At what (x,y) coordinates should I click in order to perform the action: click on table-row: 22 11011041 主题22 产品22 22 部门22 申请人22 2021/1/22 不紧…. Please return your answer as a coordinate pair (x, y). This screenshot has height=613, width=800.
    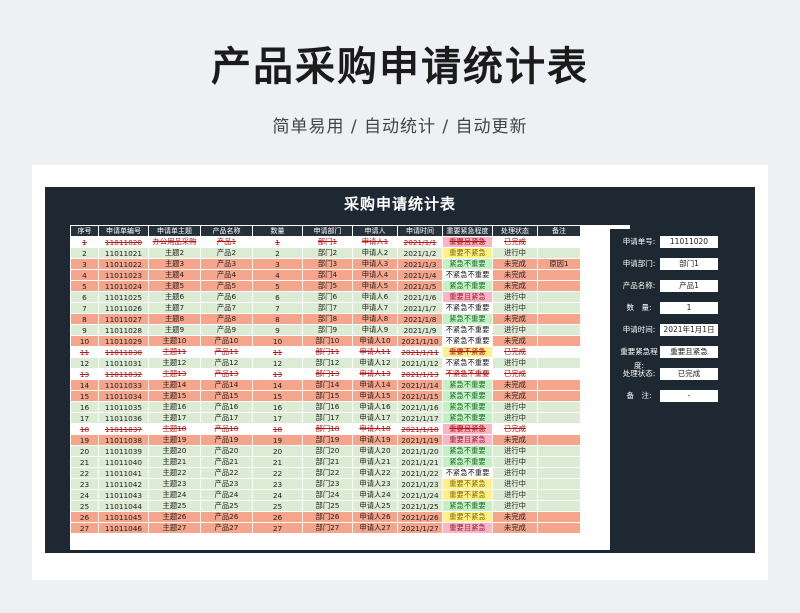
    Looking at the image, I should click on (325, 473).